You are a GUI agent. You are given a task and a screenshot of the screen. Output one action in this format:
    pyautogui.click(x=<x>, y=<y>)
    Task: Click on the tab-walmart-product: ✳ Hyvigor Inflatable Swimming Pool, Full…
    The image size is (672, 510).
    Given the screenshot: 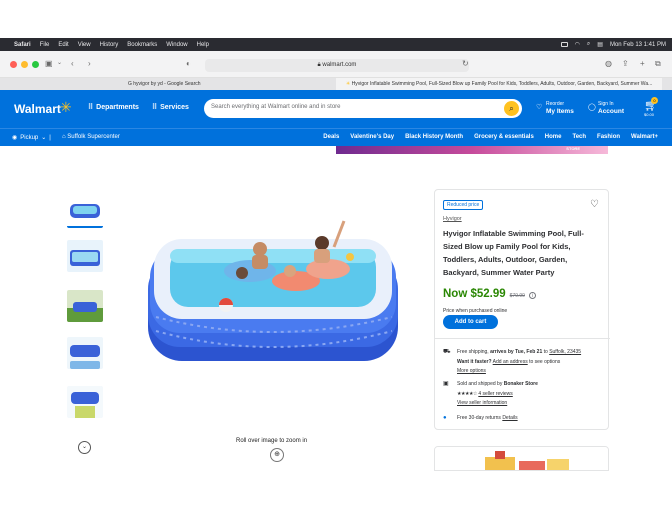 What is the action you would take?
    pyautogui.click(x=499, y=84)
    